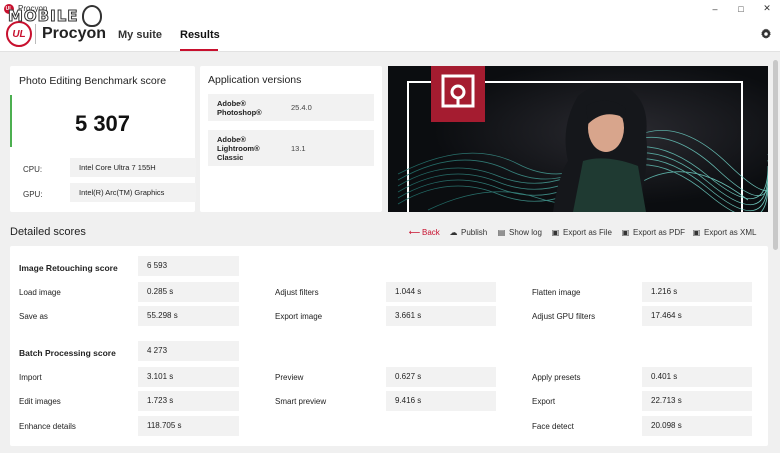  What do you see at coordinates (390, 8) in the screenshot?
I see `window-titlebar: UL Procyon – □ ✕` at bounding box center [390, 8].